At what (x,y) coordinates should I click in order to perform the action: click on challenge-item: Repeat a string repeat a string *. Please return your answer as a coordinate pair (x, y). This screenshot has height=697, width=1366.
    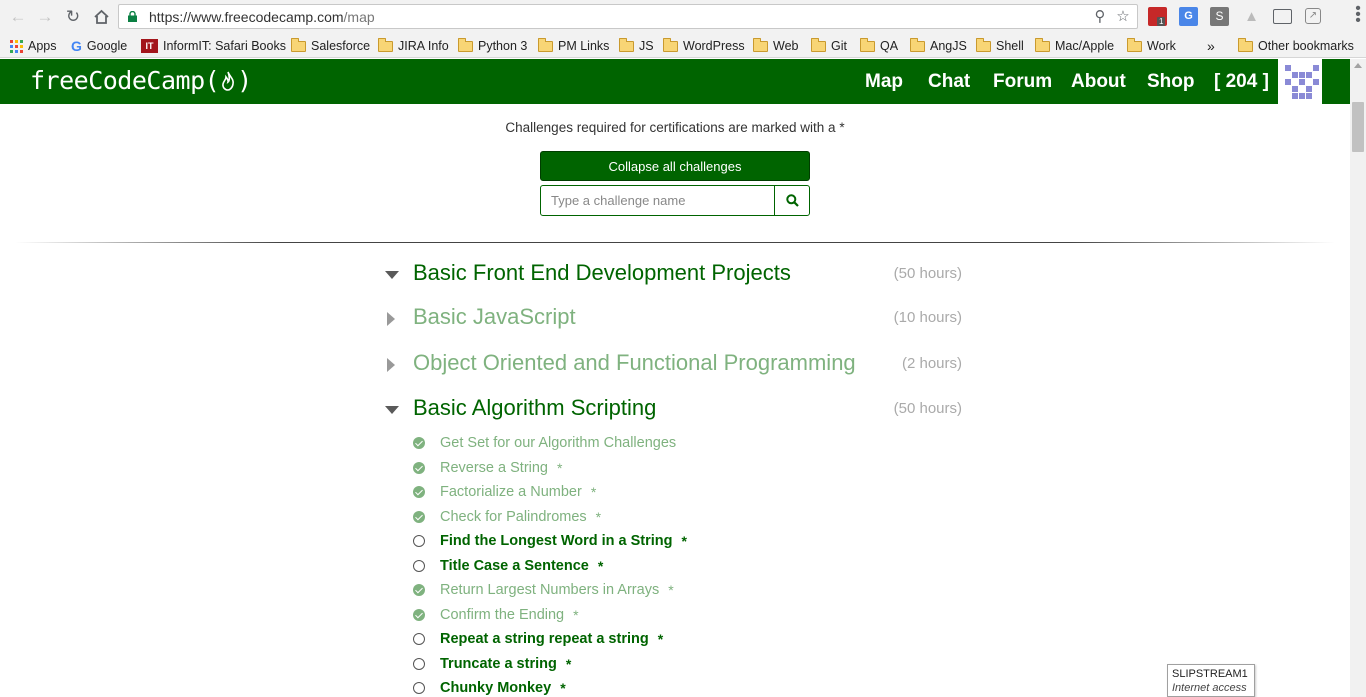
    Looking at the image, I should click on (538, 639).